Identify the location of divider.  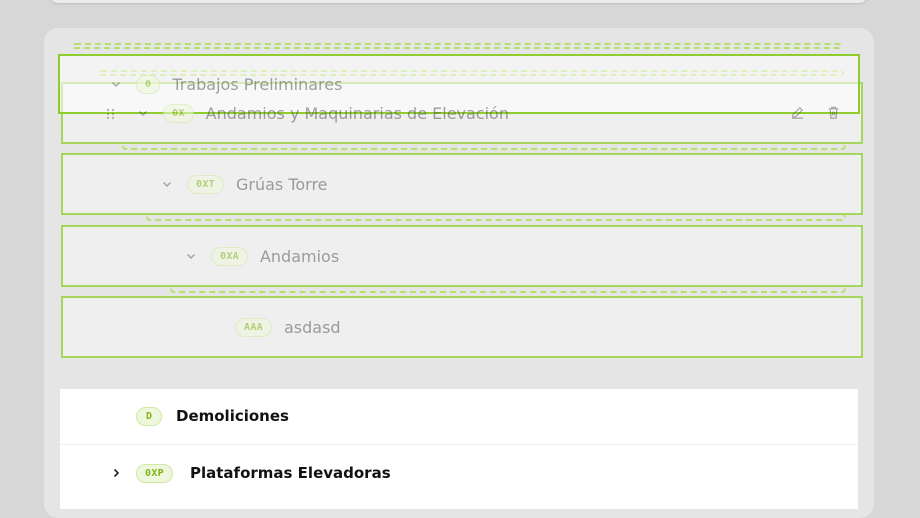
(459, 444).